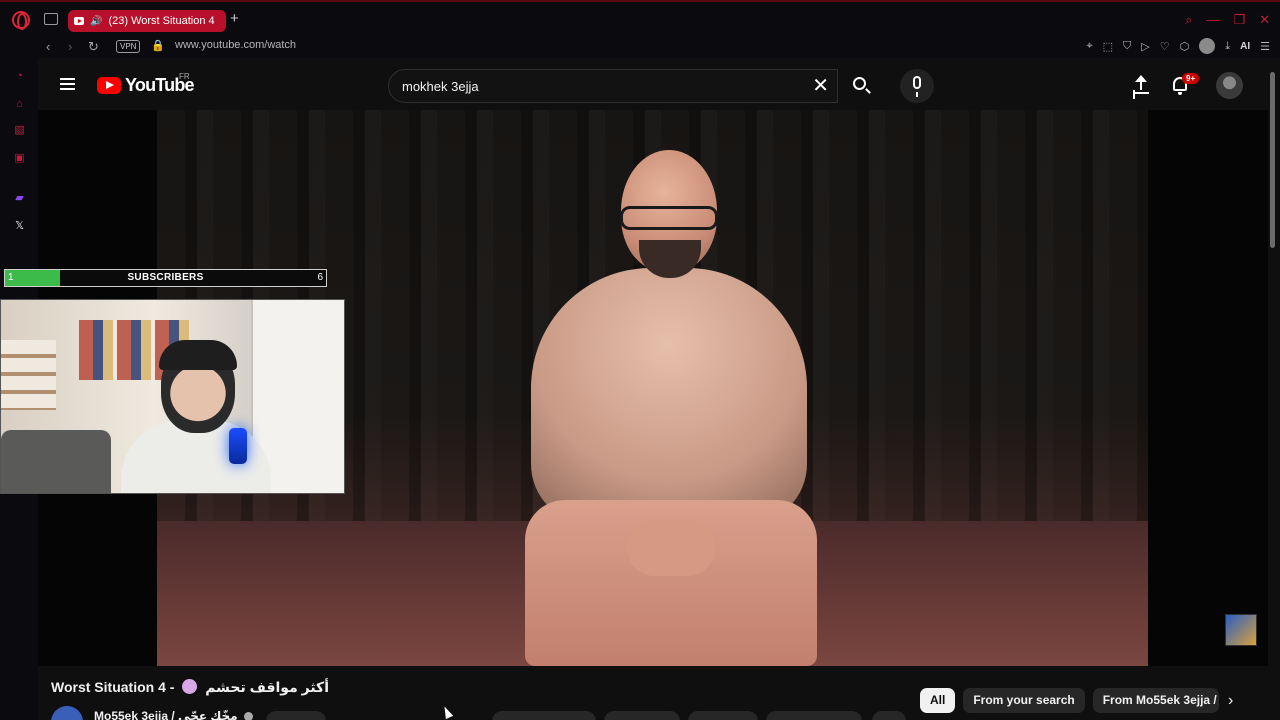 This screenshot has width=1280, height=720. What do you see at coordinates (642, 715) in the screenshot?
I see `share-button` at bounding box center [642, 715].